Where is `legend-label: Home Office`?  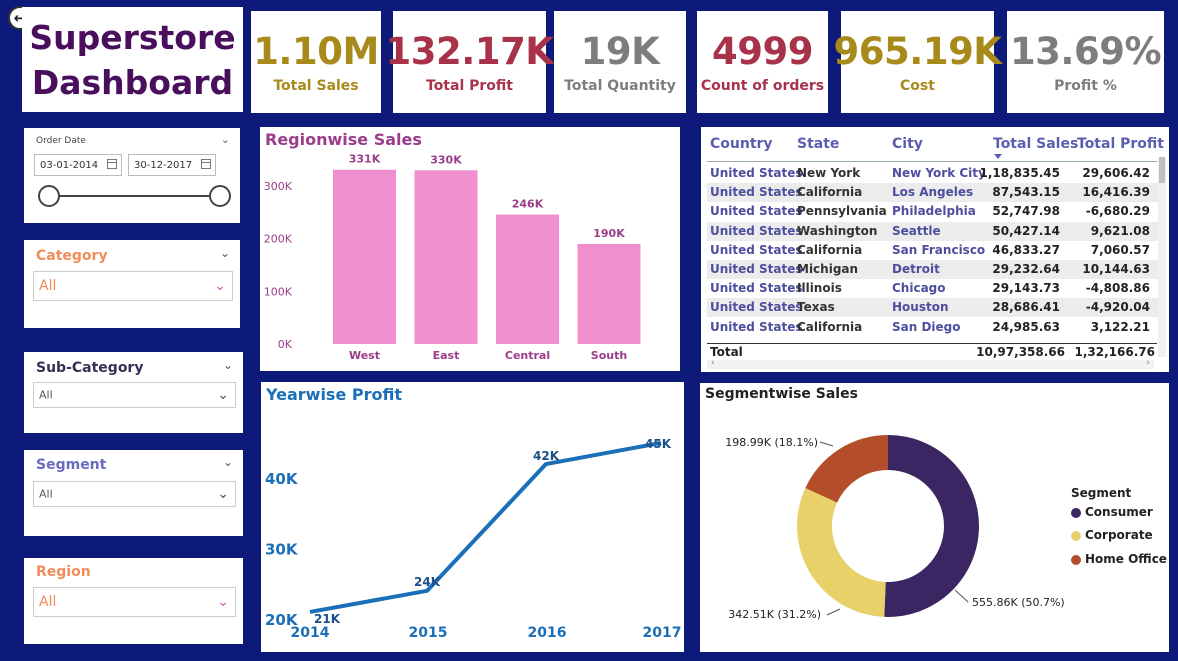 legend-label: Home Office is located at coordinates (1126, 559).